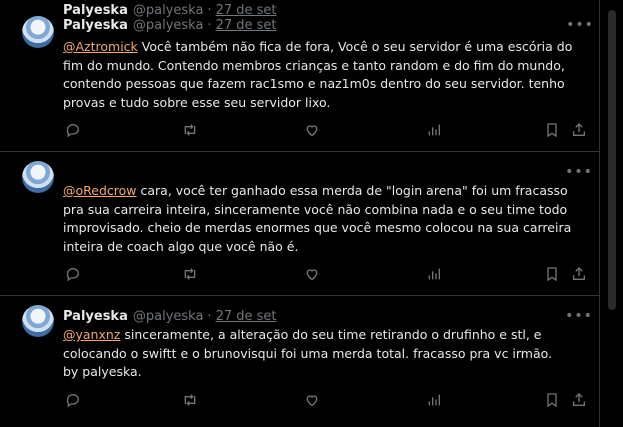 The image size is (623, 427). Describe the element at coordinates (91, 334) in the screenshot. I see `mention-link: @yanxnz` at that location.